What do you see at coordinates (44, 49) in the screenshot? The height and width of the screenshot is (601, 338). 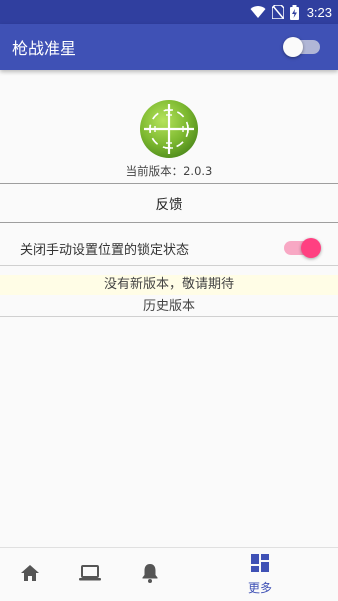 I see `app-title: 枪战准星` at bounding box center [44, 49].